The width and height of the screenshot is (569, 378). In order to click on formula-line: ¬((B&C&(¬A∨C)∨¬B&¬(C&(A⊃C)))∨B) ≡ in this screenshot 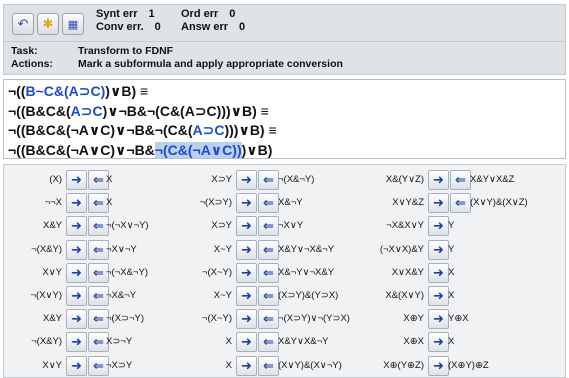, I will do `click(286, 131)`.